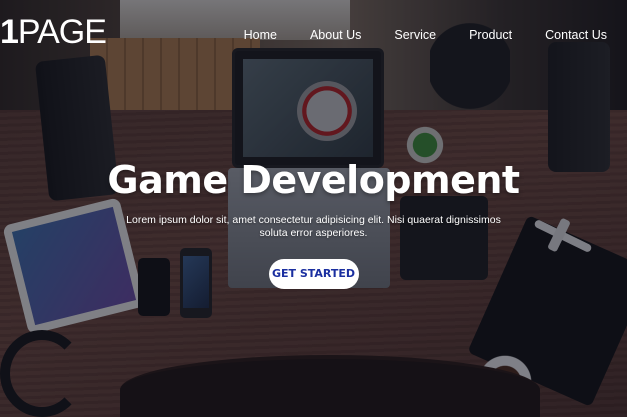  Describe the element at coordinates (415, 35) in the screenshot. I see `nav-item-service: Service` at that location.